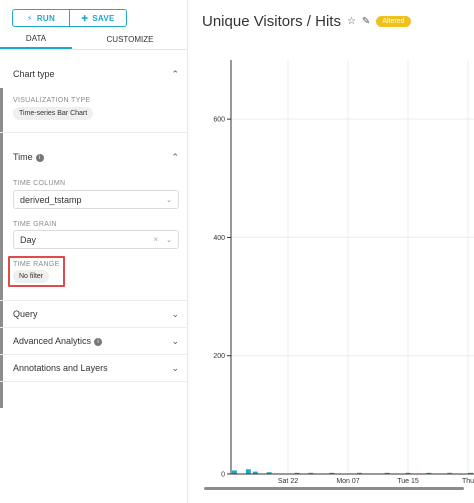 The width and height of the screenshot is (474, 503). I want to click on tab-data: DATA, so click(36, 39).